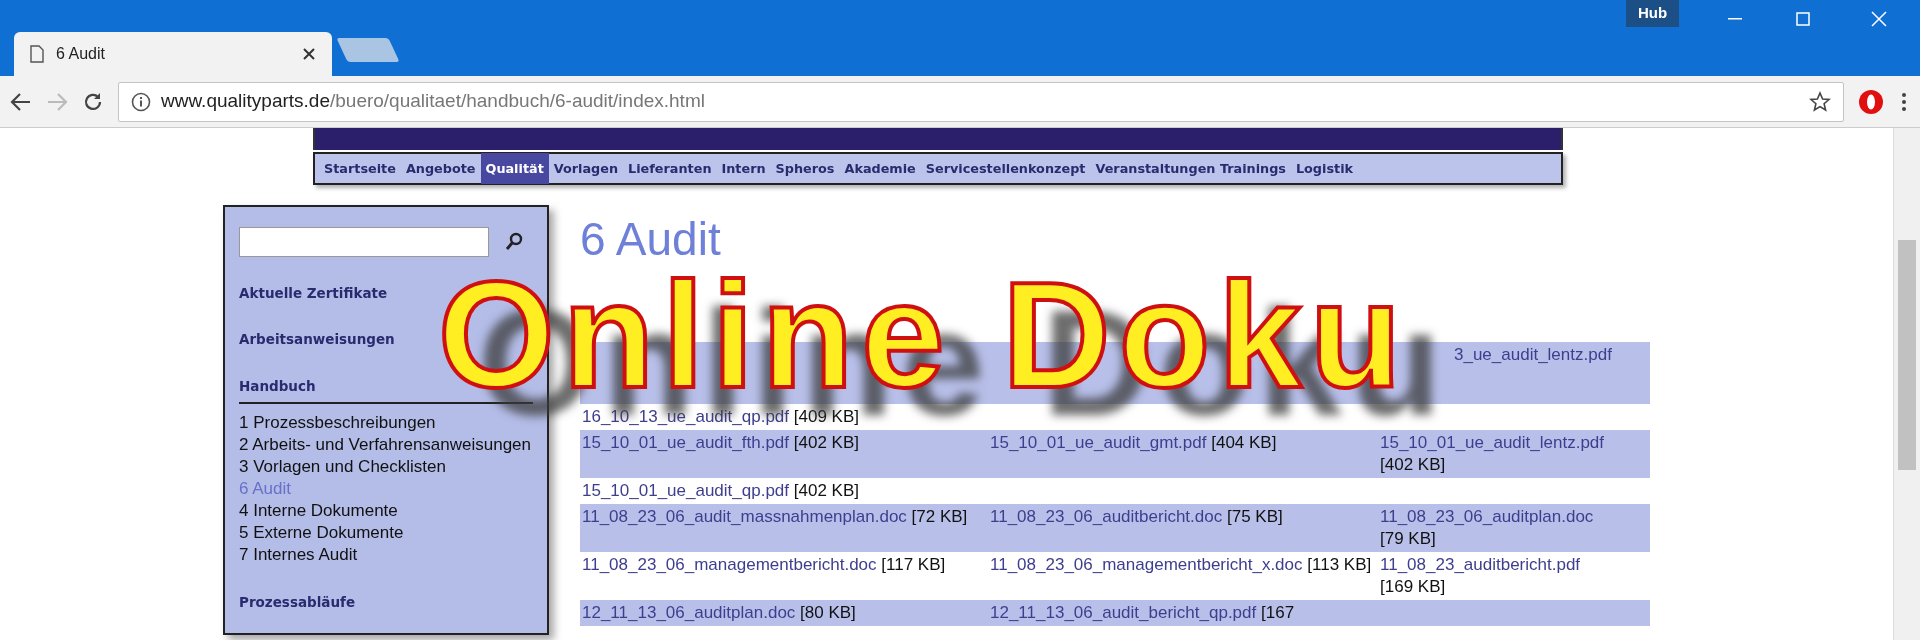  I want to click on nav-link: Startseite, so click(360, 168).